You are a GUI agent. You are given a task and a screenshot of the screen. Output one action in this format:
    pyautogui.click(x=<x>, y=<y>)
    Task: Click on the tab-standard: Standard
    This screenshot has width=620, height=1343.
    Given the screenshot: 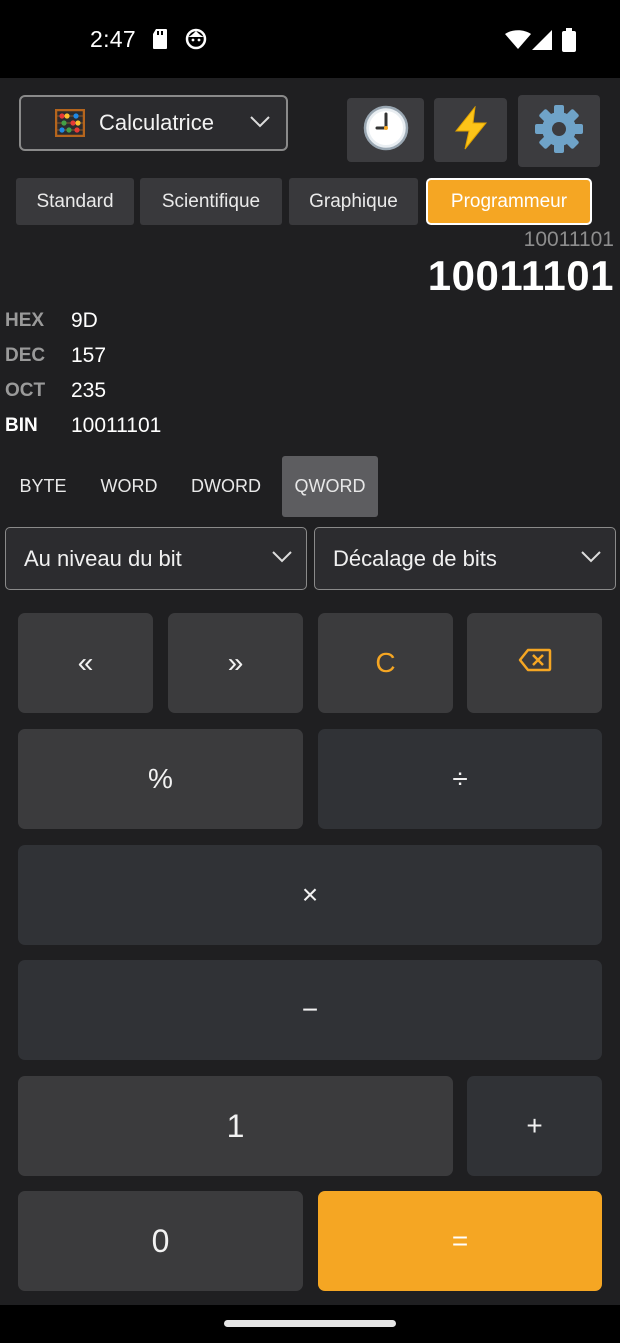 What is the action you would take?
    pyautogui.click(x=75, y=201)
    